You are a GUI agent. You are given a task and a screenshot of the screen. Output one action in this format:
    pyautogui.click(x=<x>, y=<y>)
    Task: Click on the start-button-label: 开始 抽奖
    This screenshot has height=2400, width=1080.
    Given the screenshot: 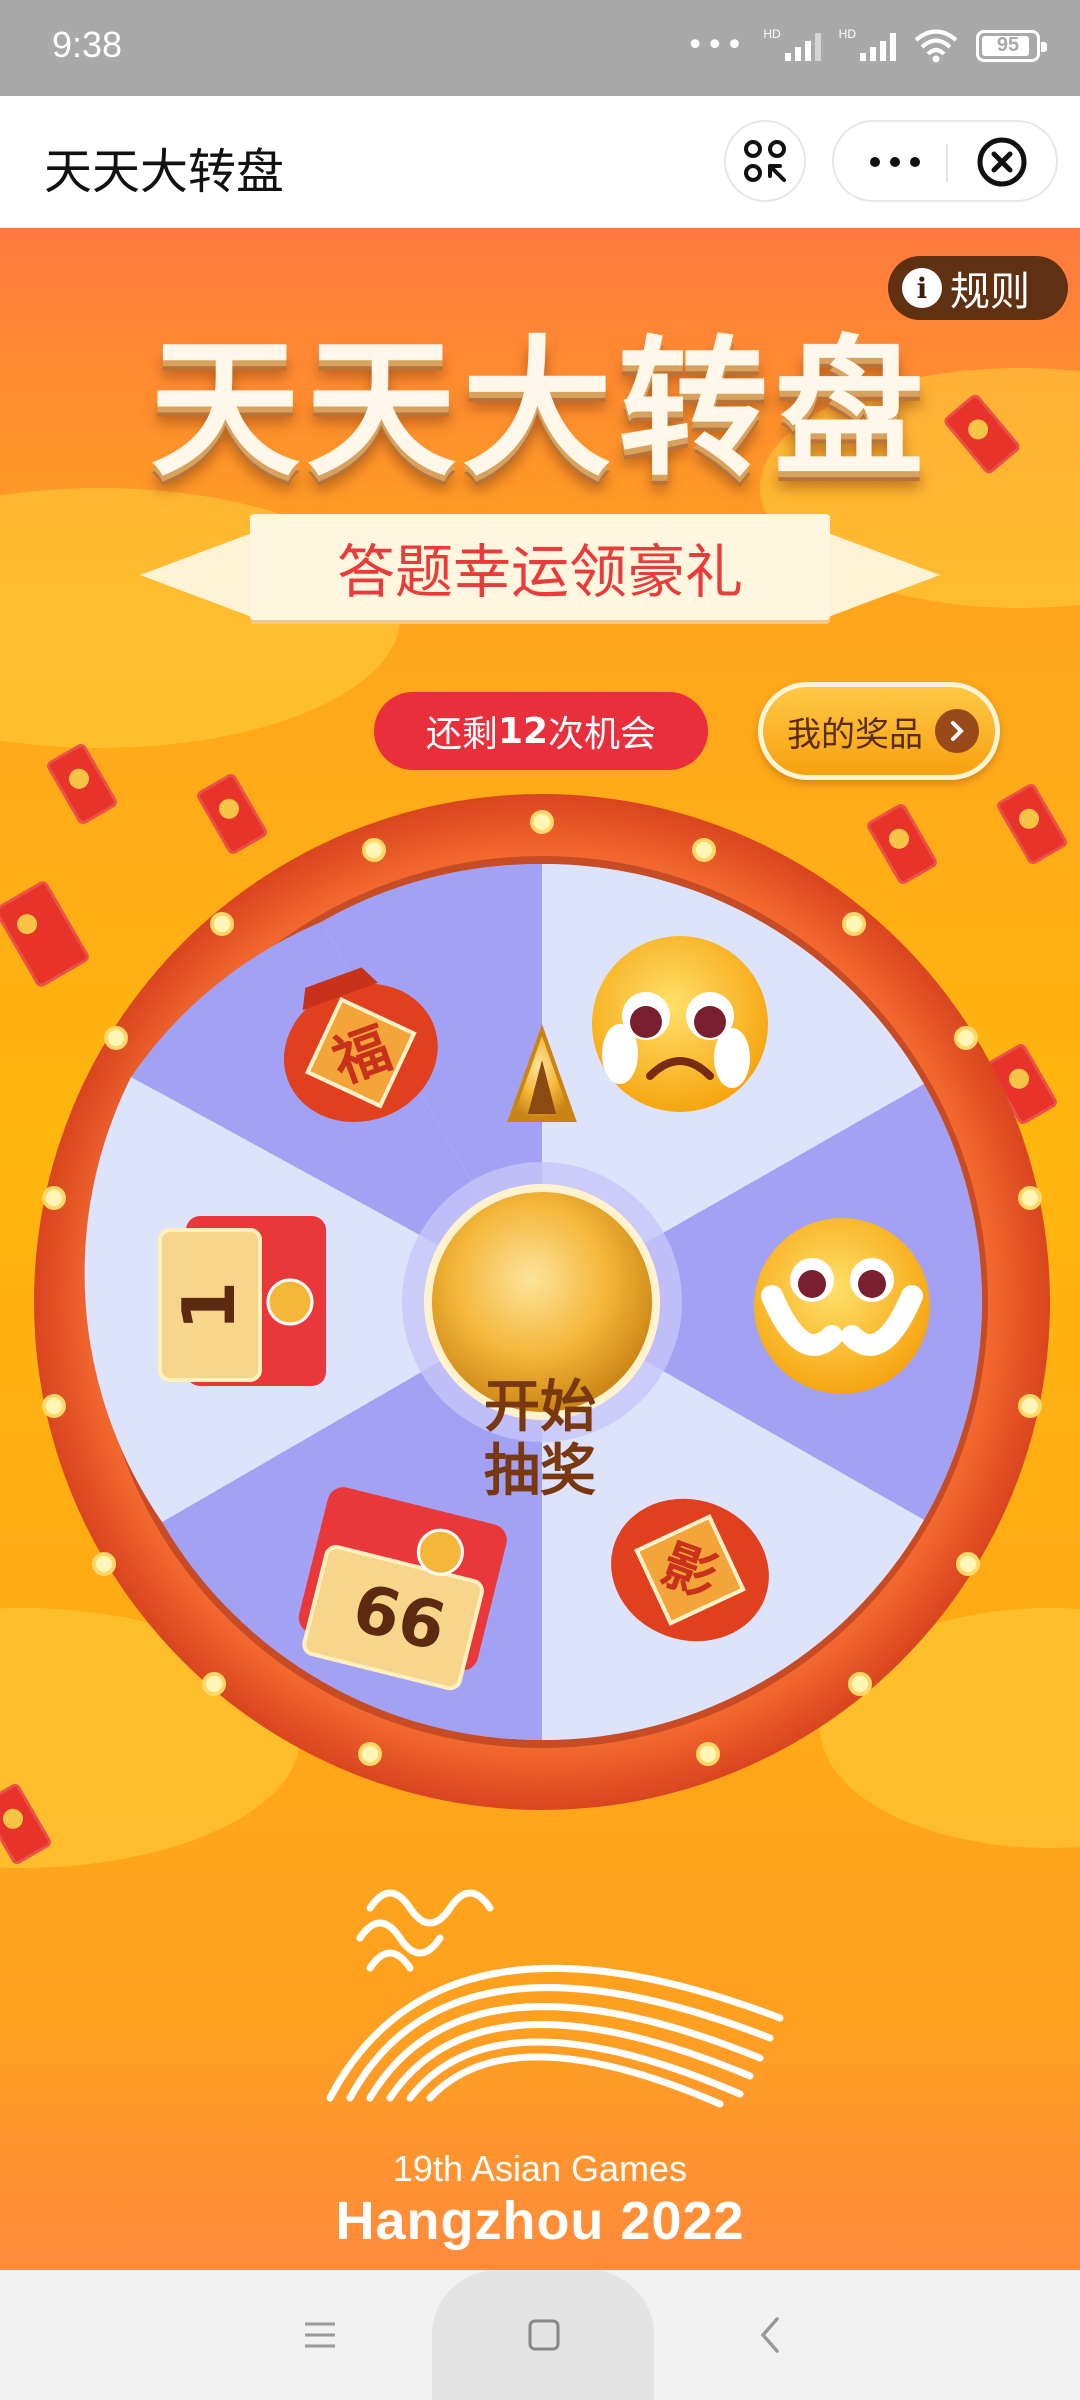 What is the action you would take?
    pyautogui.click(x=540, y=1440)
    